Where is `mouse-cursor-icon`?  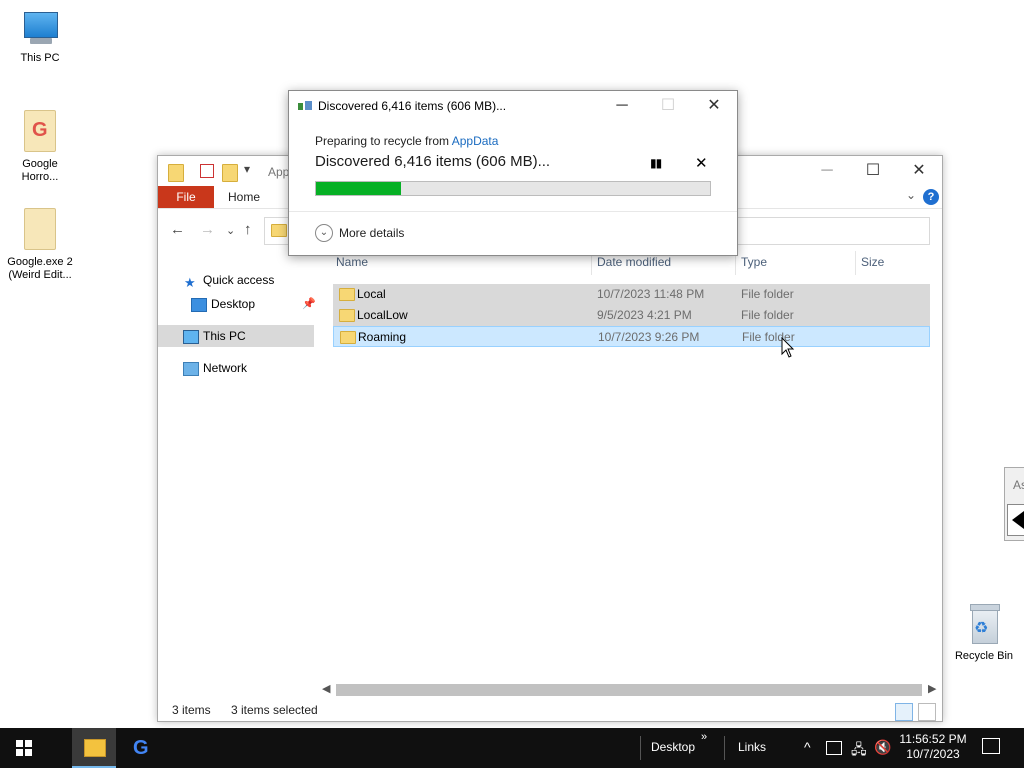 mouse-cursor-icon is located at coordinates (788, 347).